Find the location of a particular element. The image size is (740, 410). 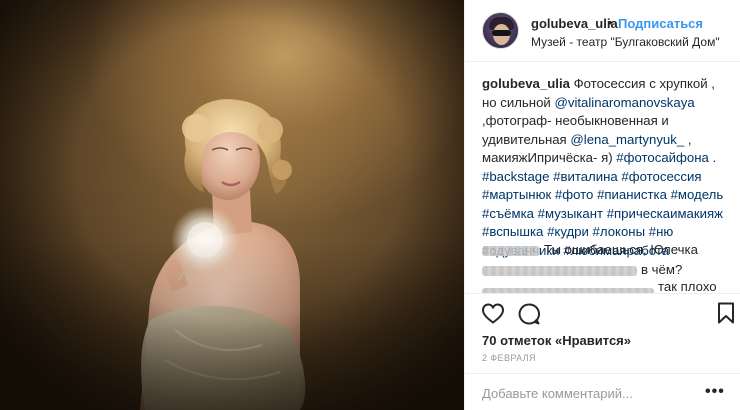

action-bar is located at coordinates (602, 310).